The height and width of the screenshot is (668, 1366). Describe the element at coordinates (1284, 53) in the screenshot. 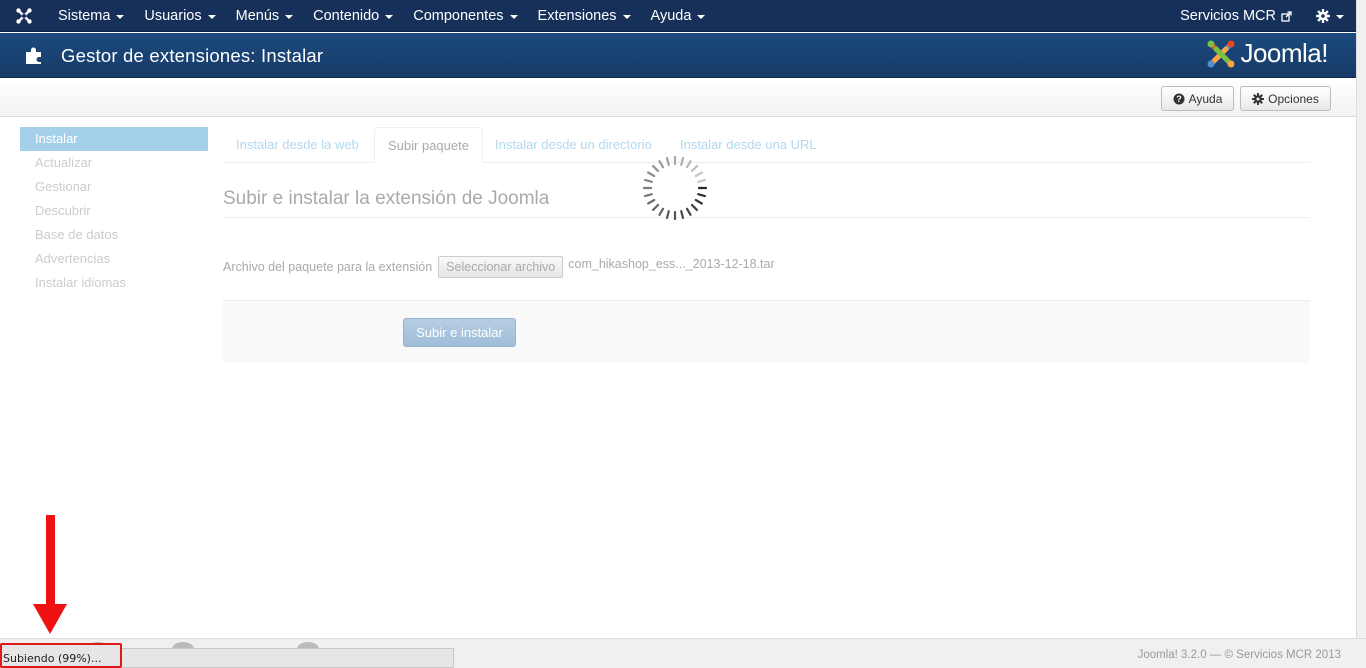

I see `brand-name: Joomla!` at that location.